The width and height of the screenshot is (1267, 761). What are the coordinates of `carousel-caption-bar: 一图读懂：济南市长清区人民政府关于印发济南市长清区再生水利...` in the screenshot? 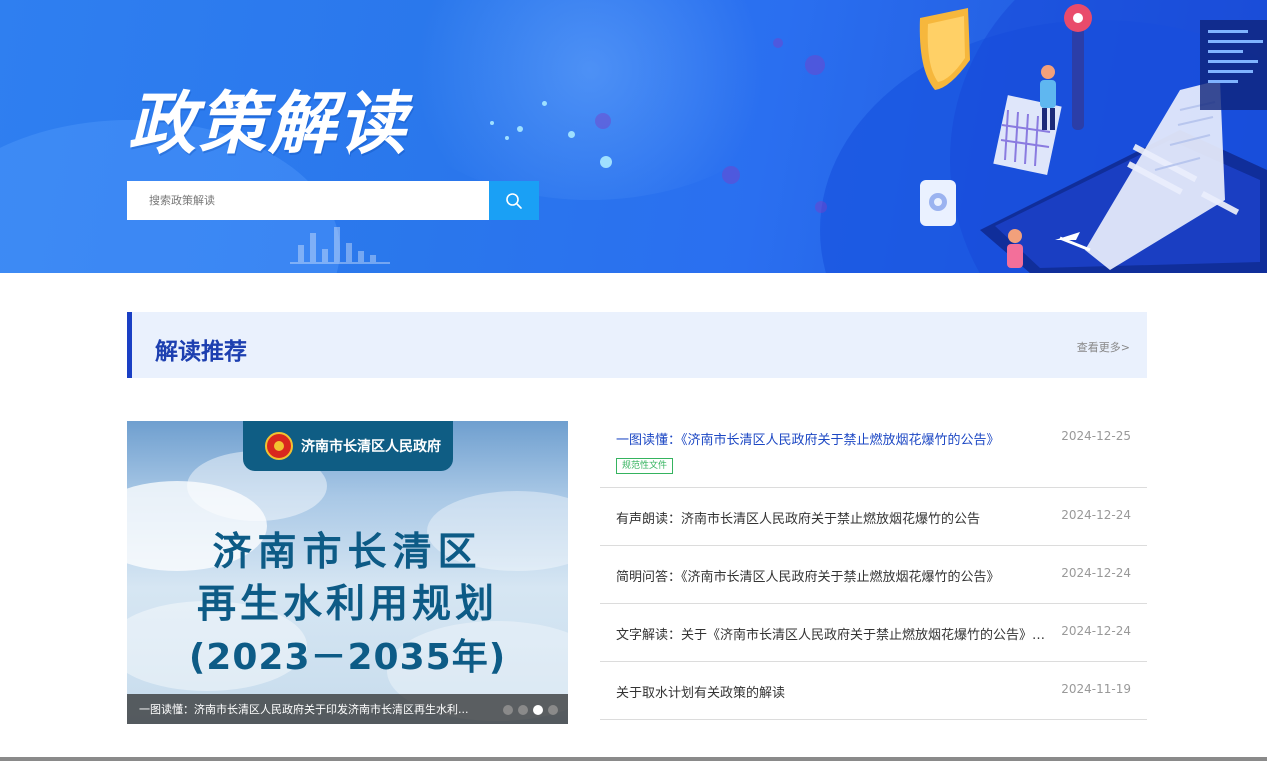 It's located at (347, 709).